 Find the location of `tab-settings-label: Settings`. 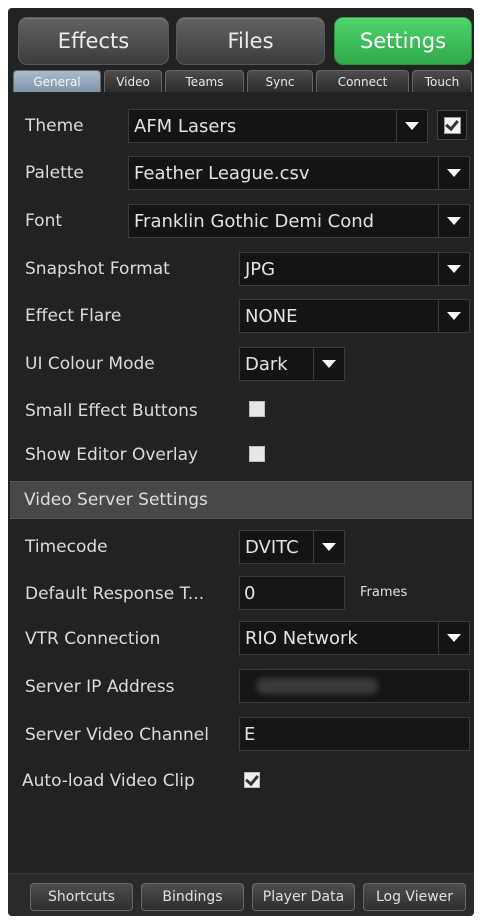

tab-settings-label: Settings is located at coordinates (403, 41).